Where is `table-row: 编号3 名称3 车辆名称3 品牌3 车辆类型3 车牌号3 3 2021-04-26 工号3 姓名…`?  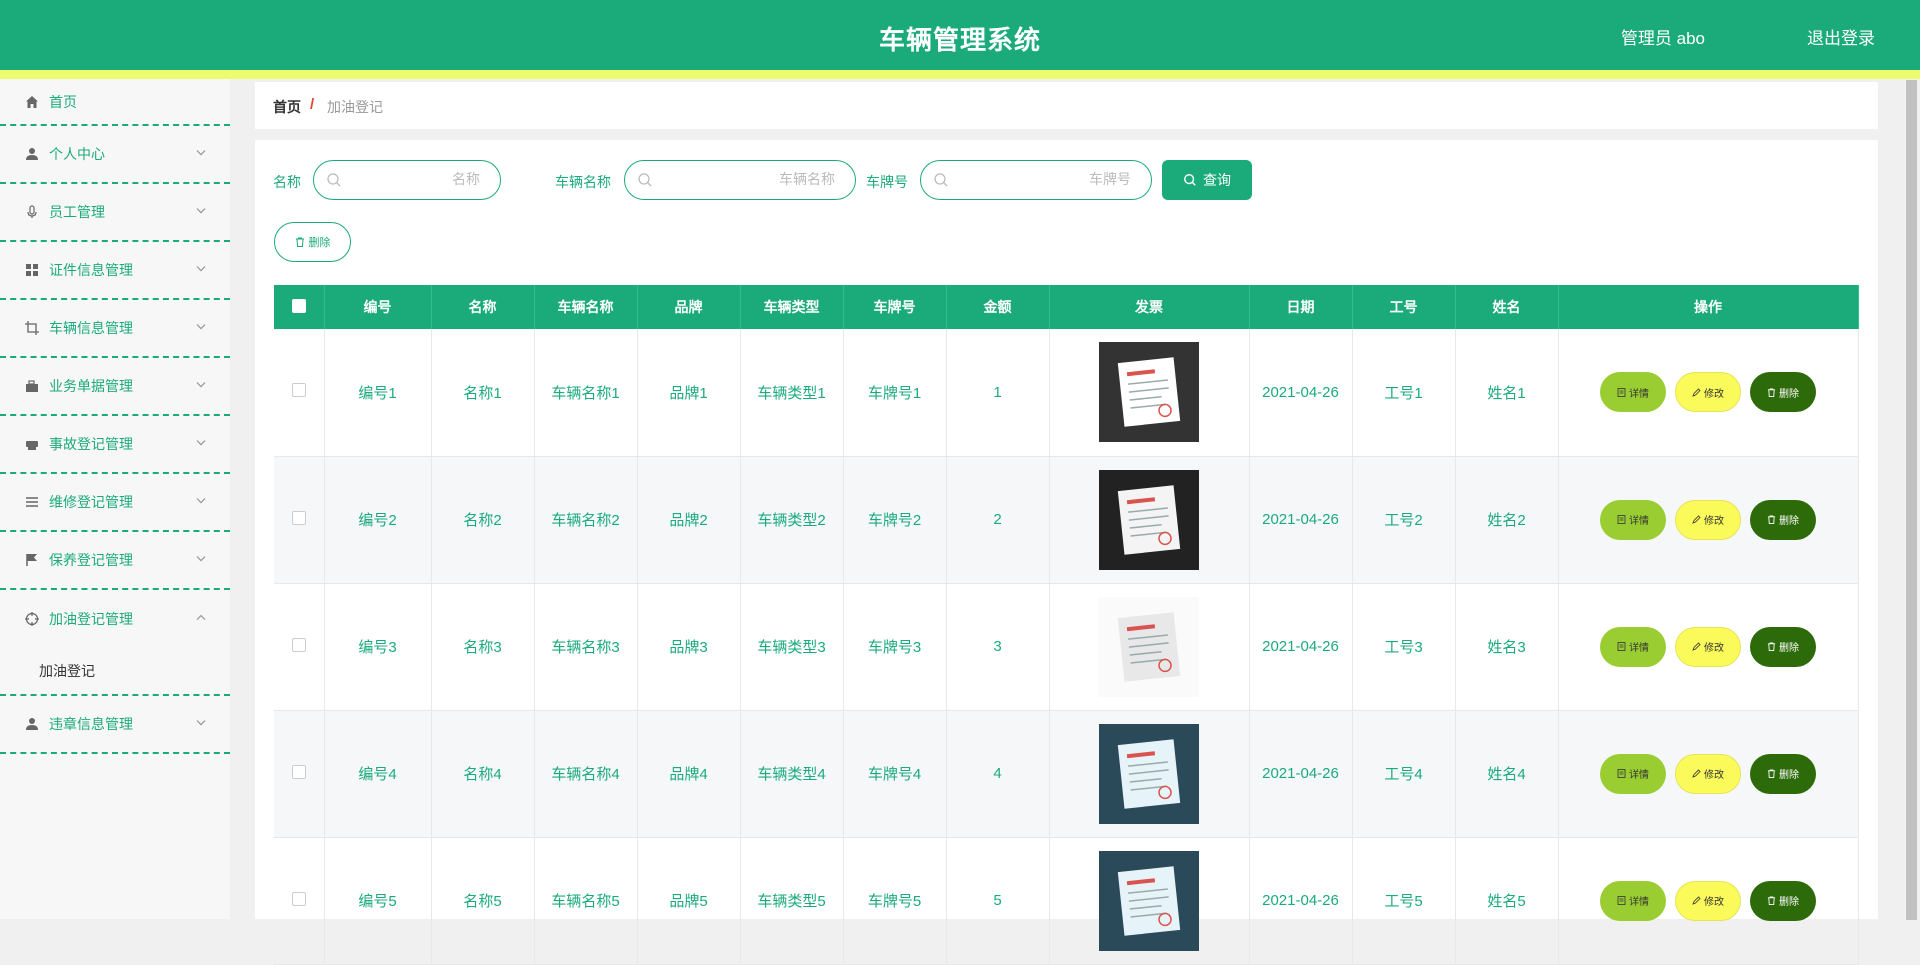
table-row: 编号3 名称3 车辆名称3 品牌3 车辆类型3 车牌号3 3 2021-04-26 工号3 姓名… is located at coordinates (1066, 647).